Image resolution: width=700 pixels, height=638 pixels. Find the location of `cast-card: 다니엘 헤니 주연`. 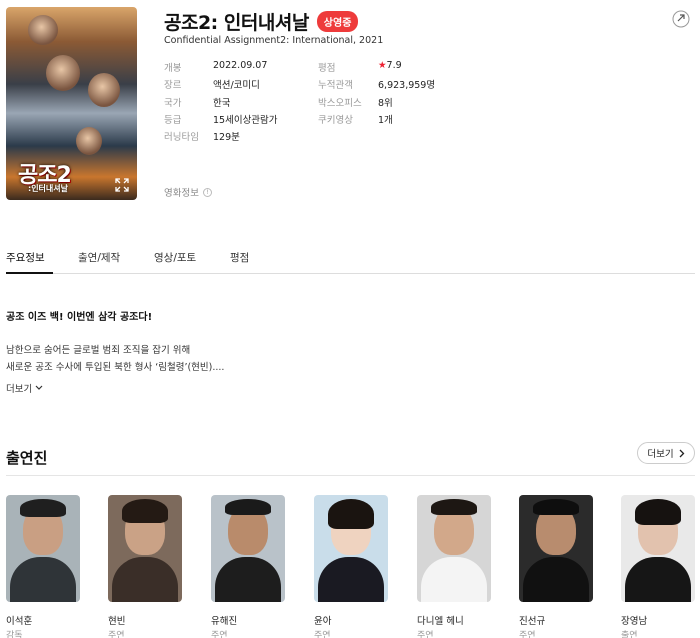

cast-card: 다니엘 헤니 주연 is located at coordinates (454, 566).